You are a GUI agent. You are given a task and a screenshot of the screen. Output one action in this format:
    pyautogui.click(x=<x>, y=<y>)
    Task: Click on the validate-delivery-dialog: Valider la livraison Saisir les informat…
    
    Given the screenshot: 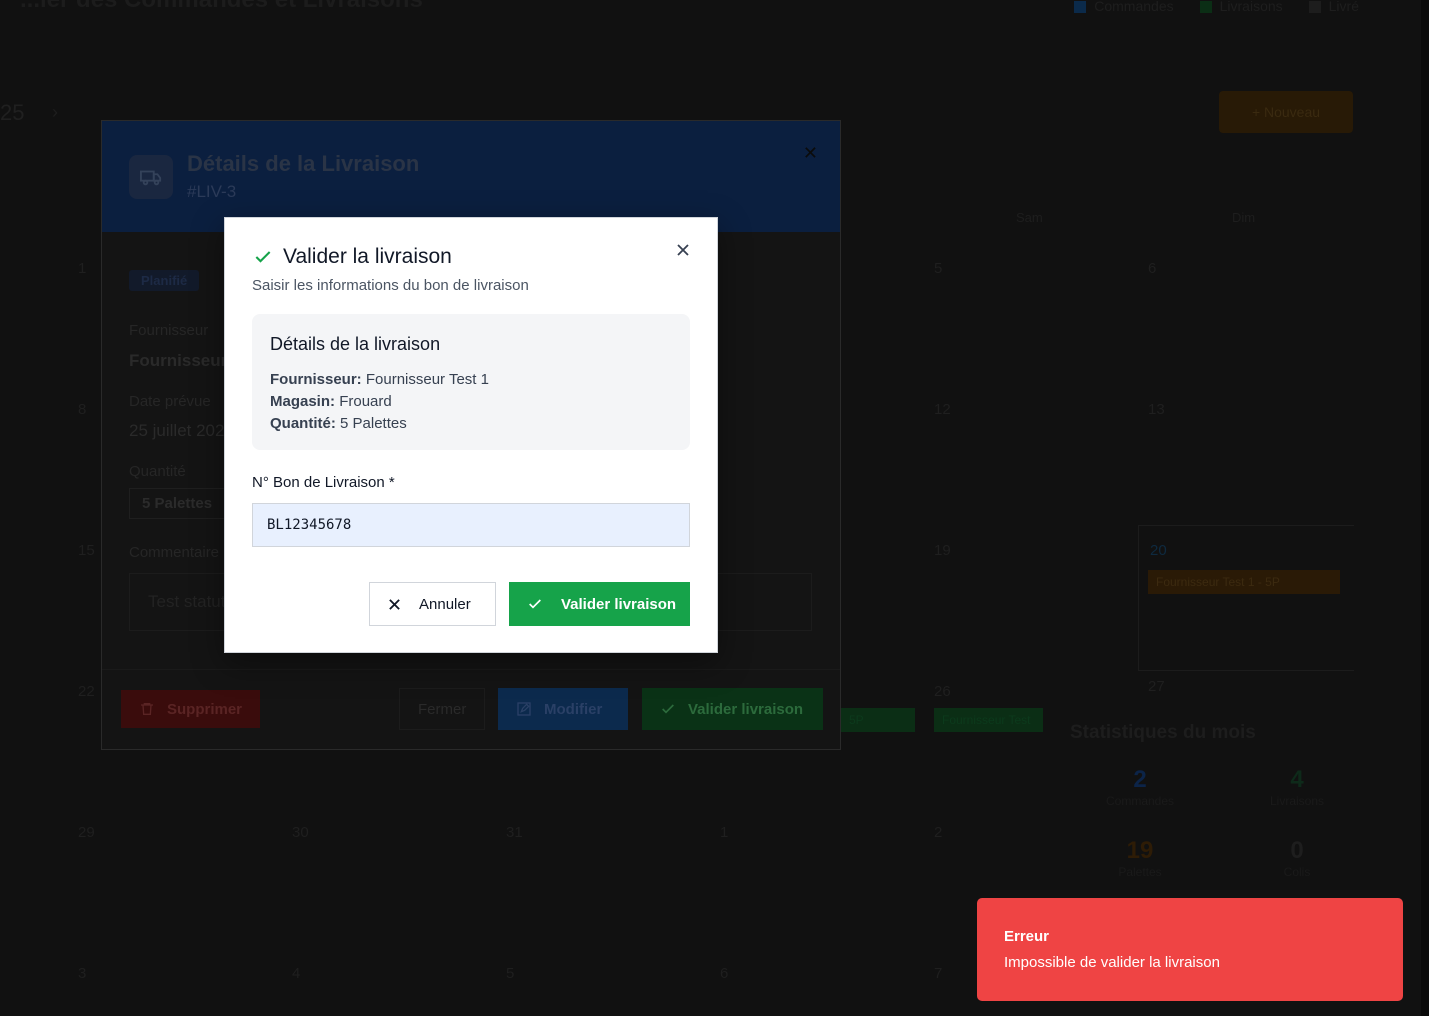 What is the action you would take?
    pyautogui.click(x=471, y=435)
    